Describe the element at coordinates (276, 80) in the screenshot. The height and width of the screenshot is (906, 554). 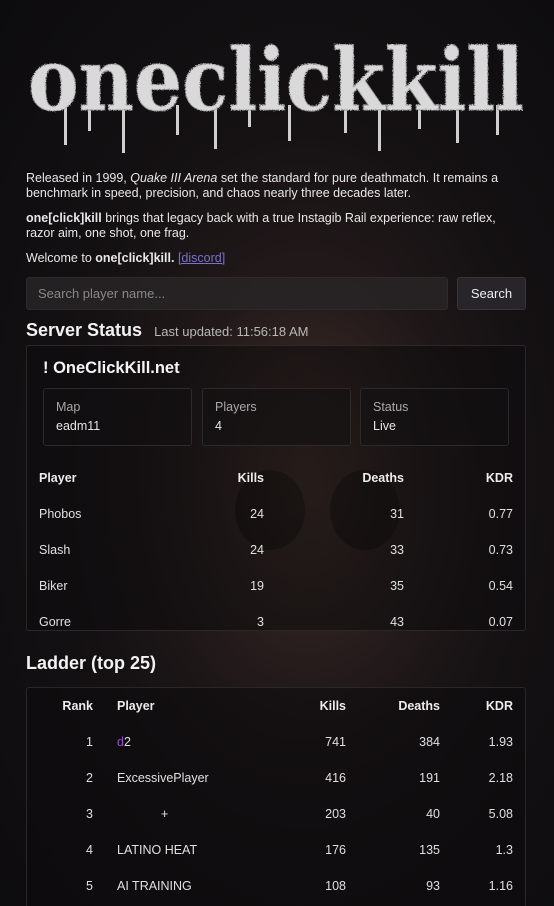
I see `logo-text: oneclickkill` at that location.